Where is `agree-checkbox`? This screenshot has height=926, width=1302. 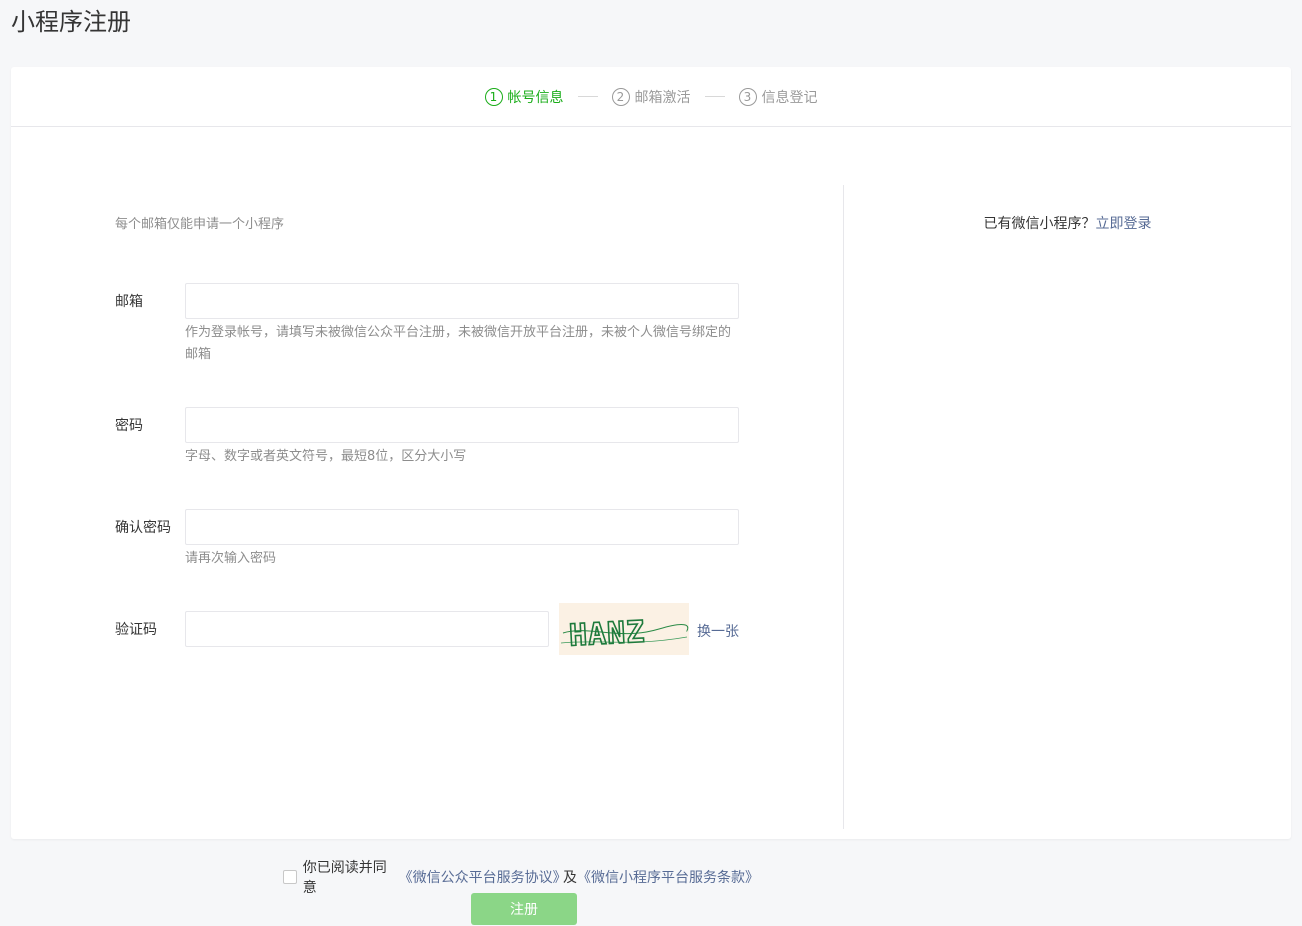 agree-checkbox is located at coordinates (290, 877).